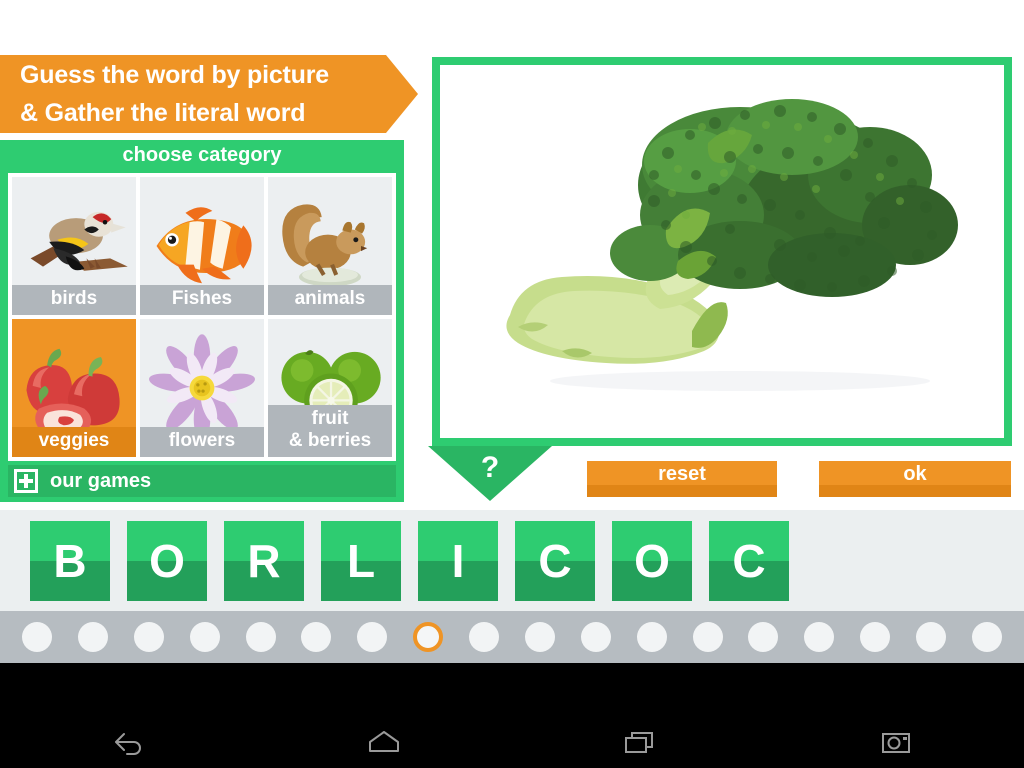  What do you see at coordinates (74, 442) in the screenshot?
I see `category-label-veggies: veggies` at bounding box center [74, 442].